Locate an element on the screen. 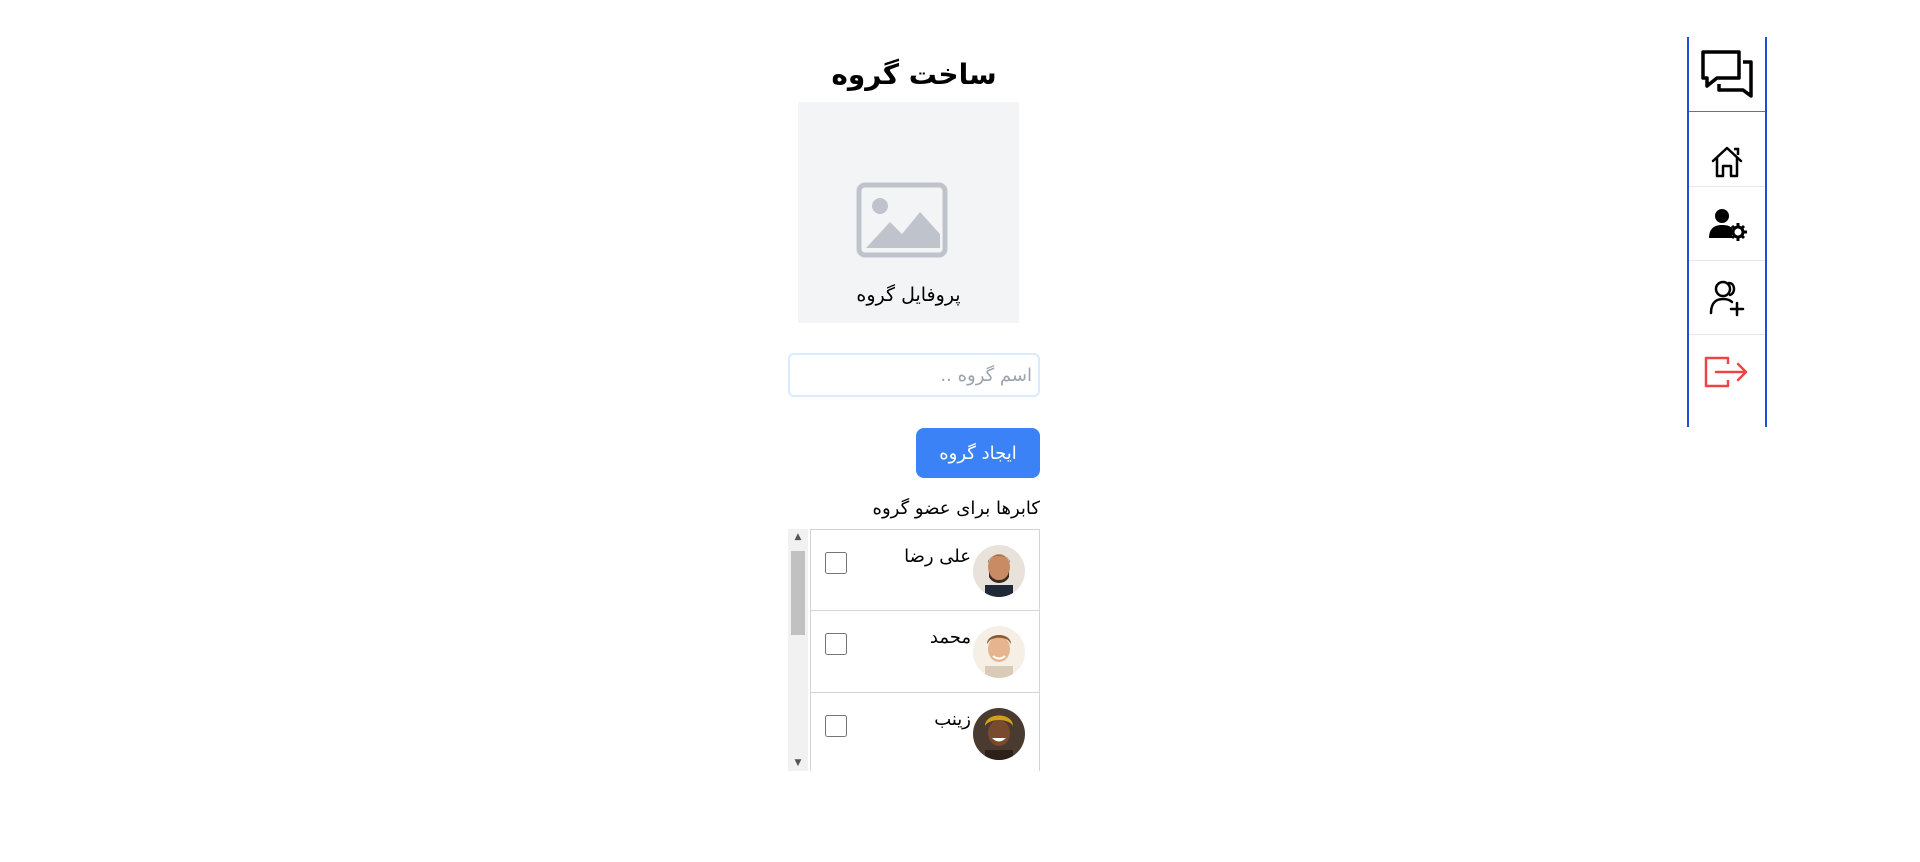  add-user-icon is located at coordinates (1727, 298).